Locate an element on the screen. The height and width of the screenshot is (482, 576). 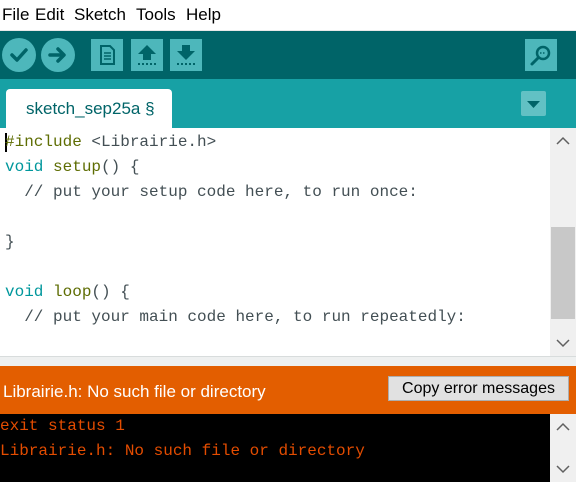
copy-error-messages-button: Copy error messages is located at coordinates (478, 388).